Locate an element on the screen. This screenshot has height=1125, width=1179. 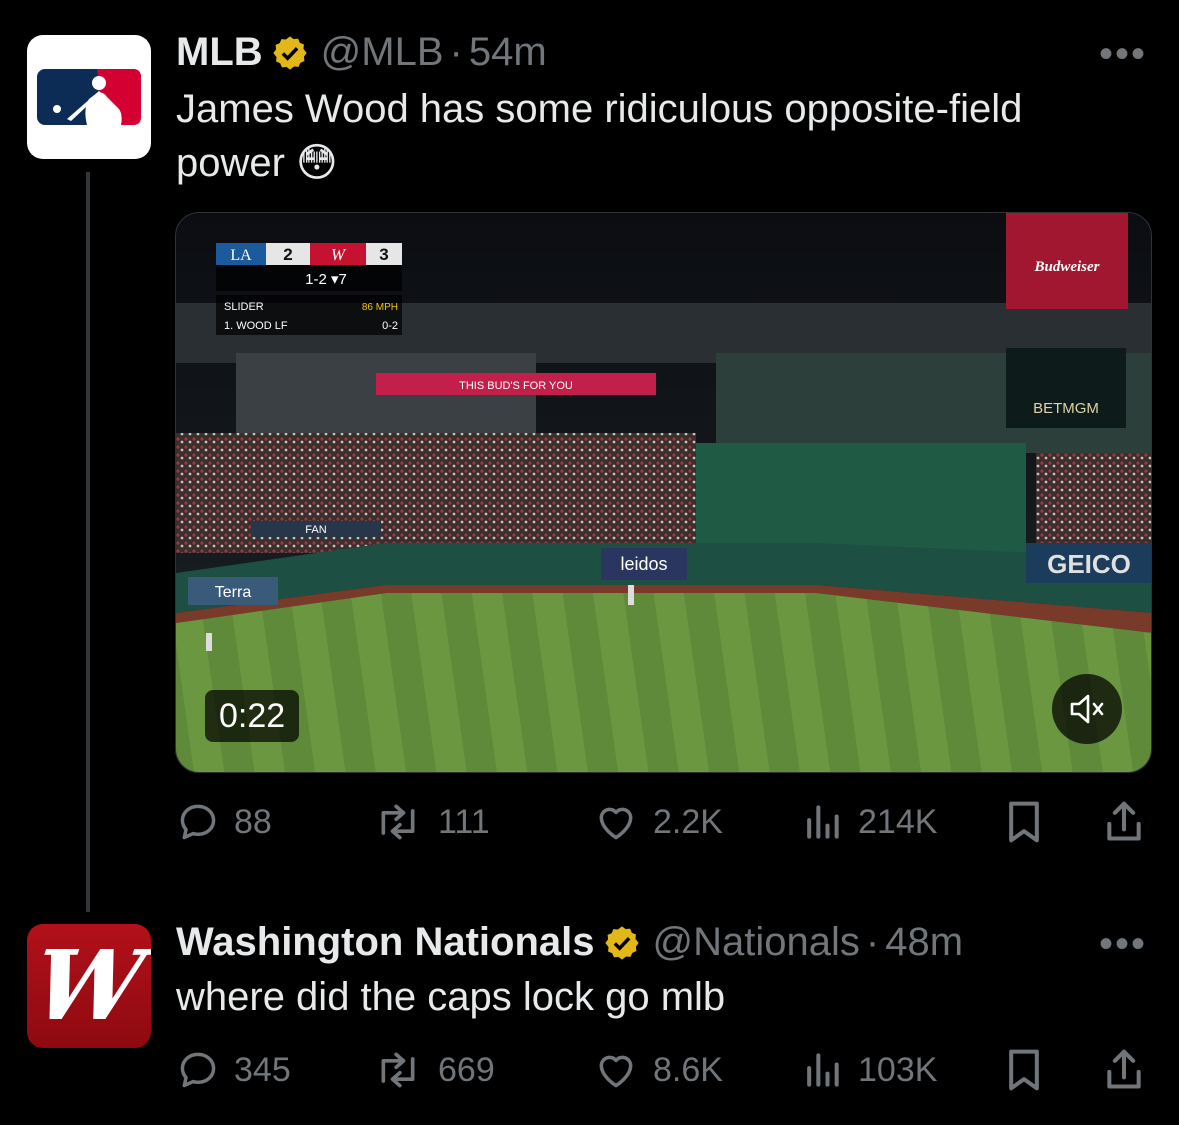
mute-button is located at coordinates (1087, 709).